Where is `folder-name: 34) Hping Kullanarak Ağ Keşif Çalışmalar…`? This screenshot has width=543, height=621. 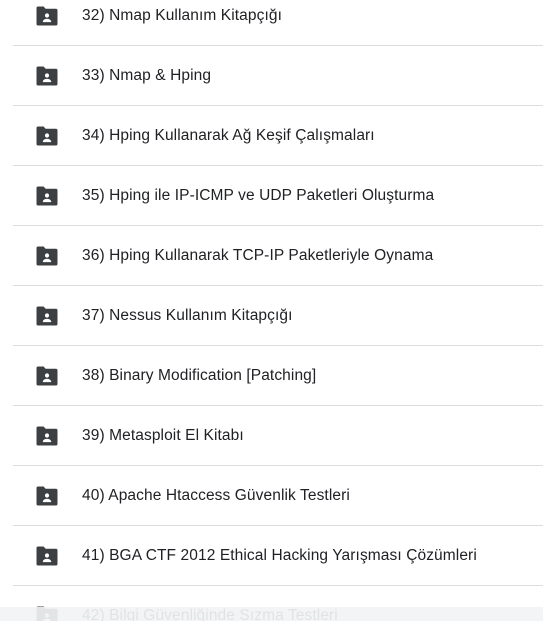 folder-name: 34) Hping Kullanarak Ağ Keşif Çalışmalar… is located at coordinates (228, 135).